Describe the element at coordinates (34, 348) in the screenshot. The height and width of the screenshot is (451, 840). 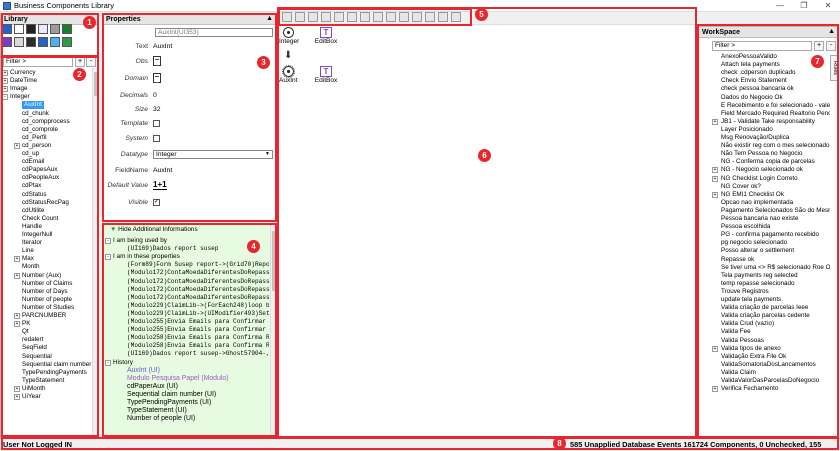
I see `tree-item: SeqField` at that location.